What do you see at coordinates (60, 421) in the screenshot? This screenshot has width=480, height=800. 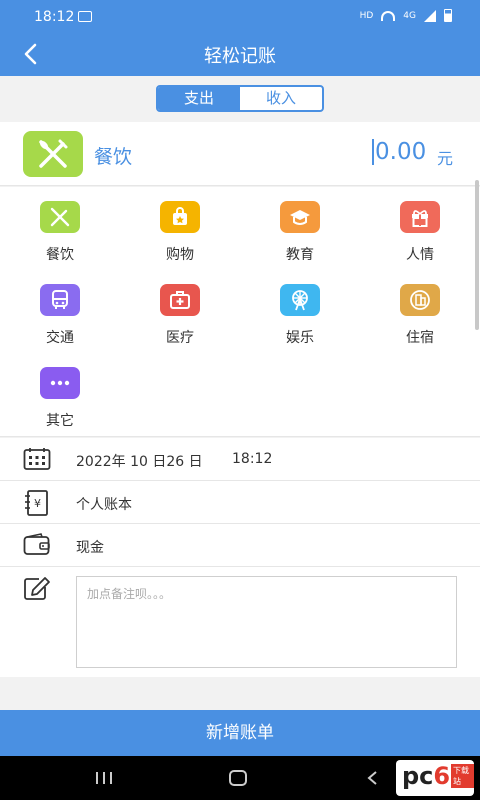 I see `category-label: 其它` at bounding box center [60, 421].